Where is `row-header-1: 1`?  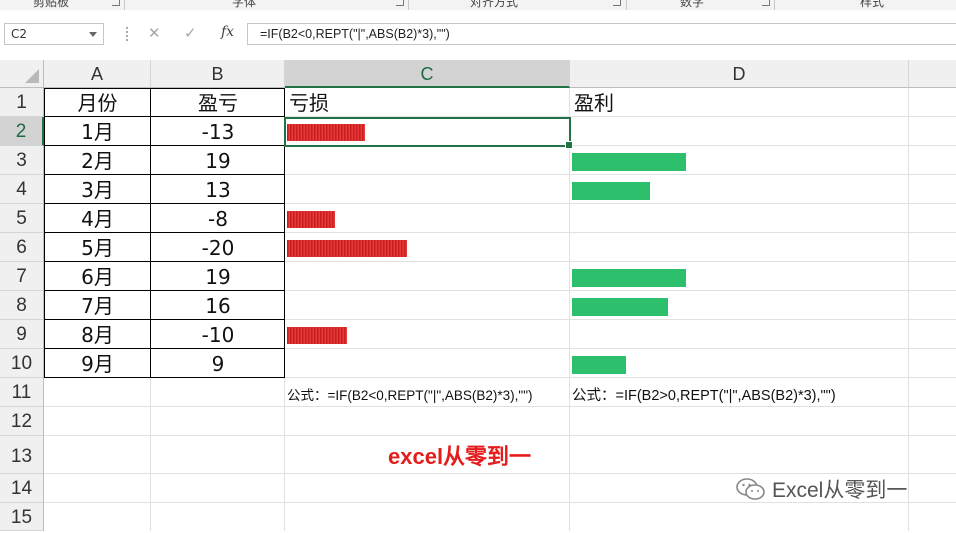 row-header-1: 1 is located at coordinates (22, 102).